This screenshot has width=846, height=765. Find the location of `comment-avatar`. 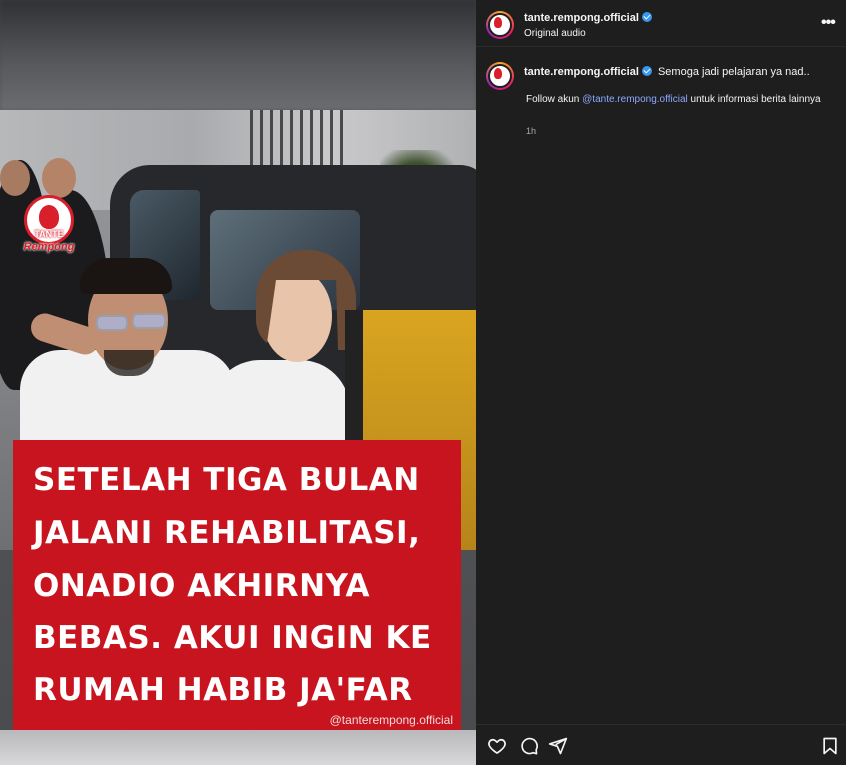

comment-avatar is located at coordinates (500, 76).